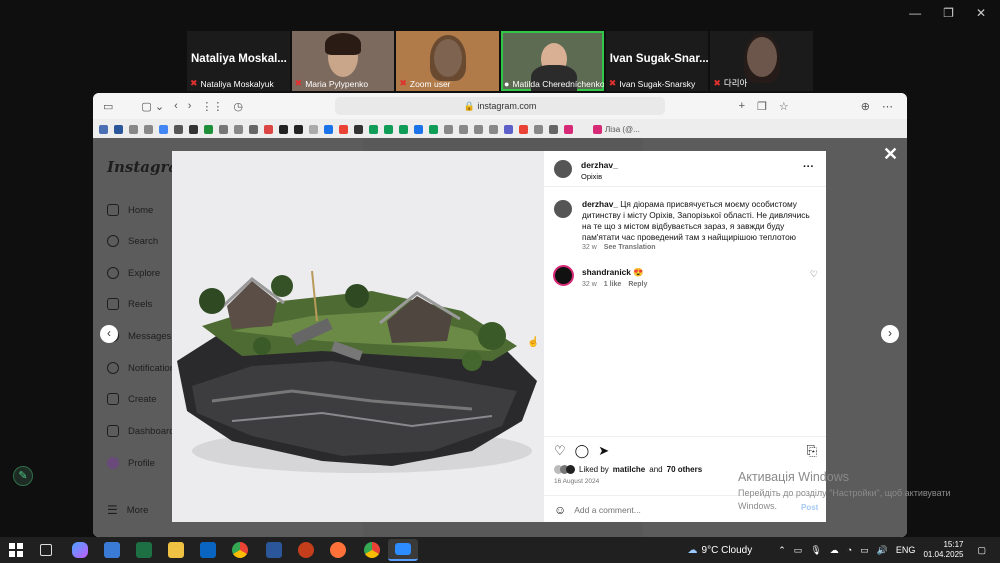 The image size is (1000, 563). Describe the element at coordinates (981, 550) in the screenshot. I see `notifications-icon: ▢` at that location.